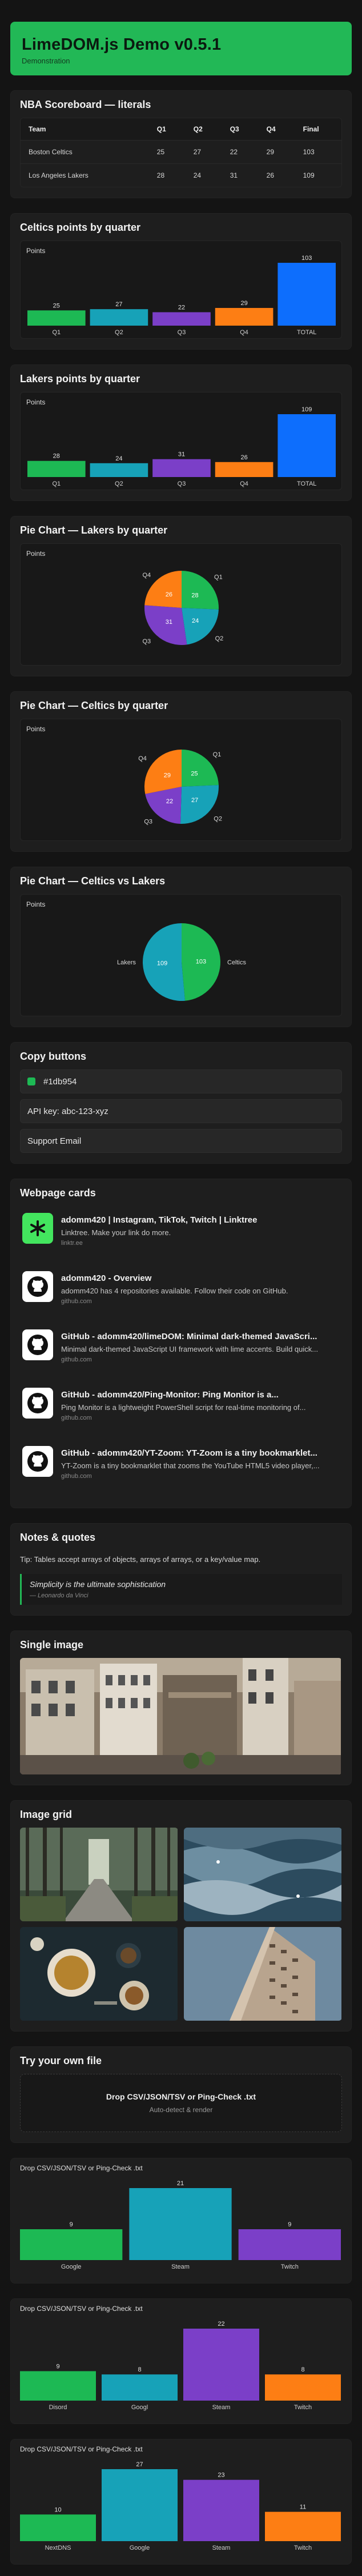 This screenshot has height=2576, width=362. Describe the element at coordinates (60, 1081) in the screenshot. I see `copy-label: #1db954` at that location.